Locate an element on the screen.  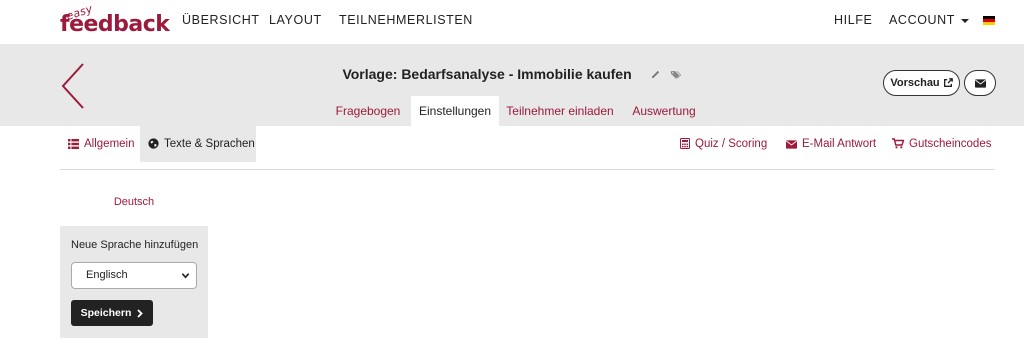
list-icon is located at coordinates (73, 144).